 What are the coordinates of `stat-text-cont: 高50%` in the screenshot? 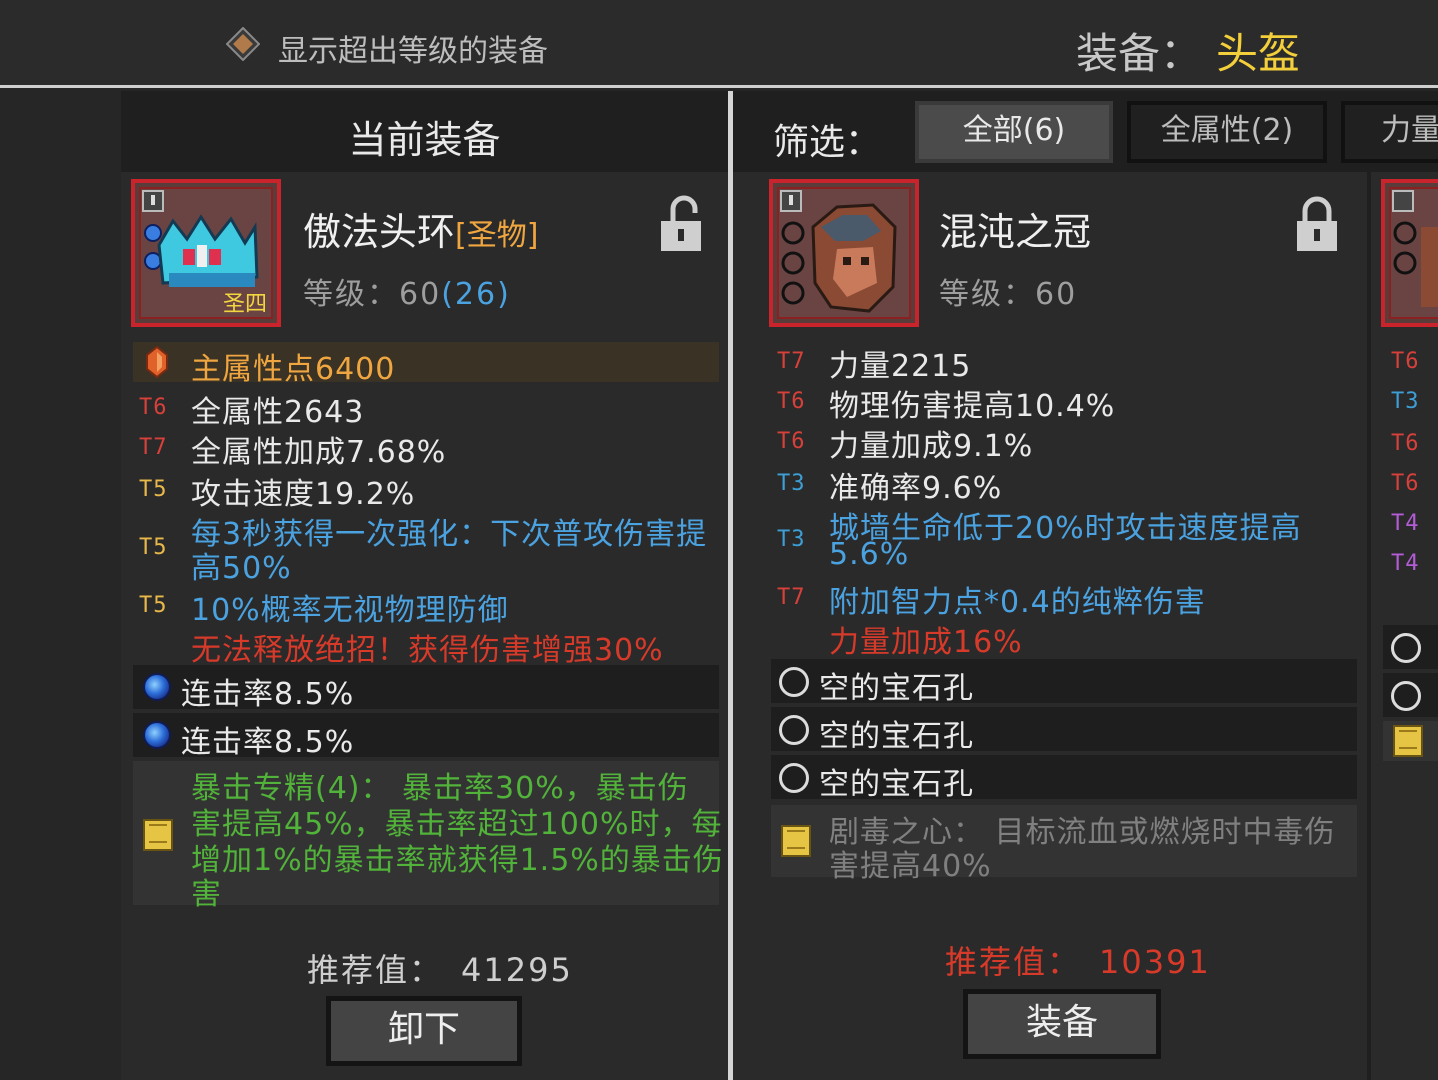 It's located at (241, 568).